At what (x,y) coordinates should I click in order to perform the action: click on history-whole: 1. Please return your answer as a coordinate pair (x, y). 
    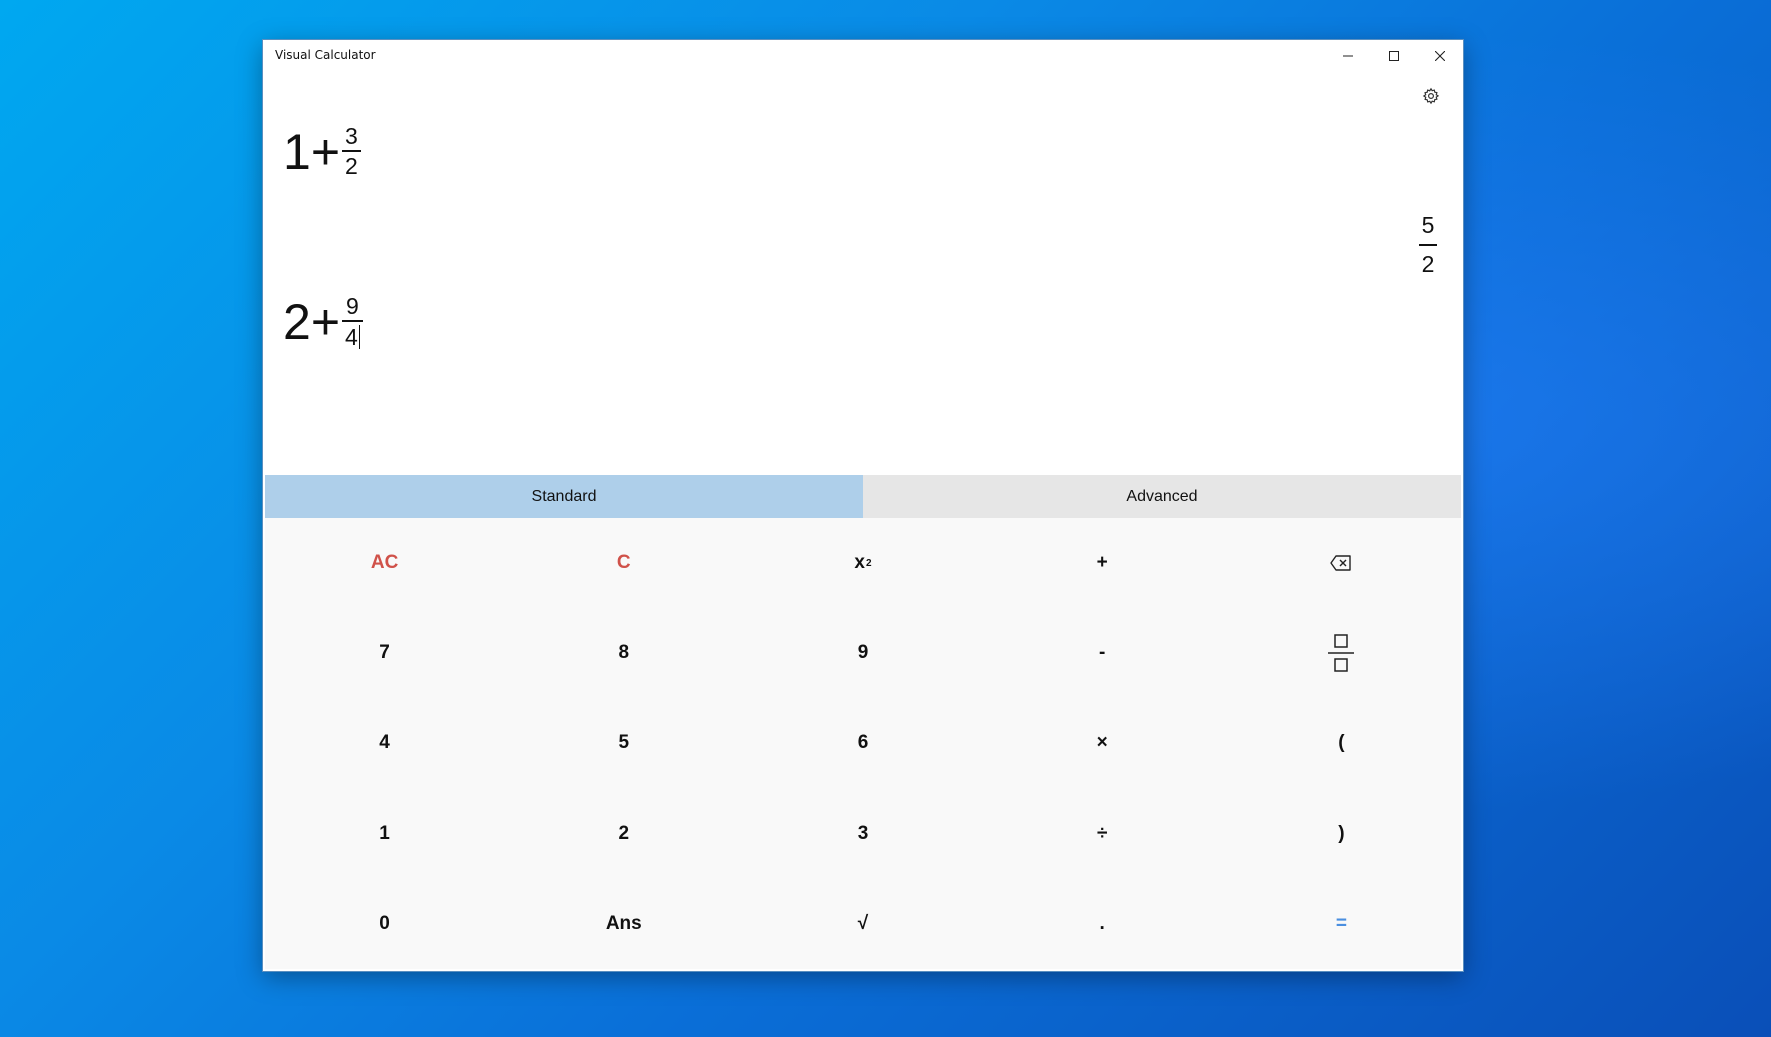
    Looking at the image, I should click on (297, 151).